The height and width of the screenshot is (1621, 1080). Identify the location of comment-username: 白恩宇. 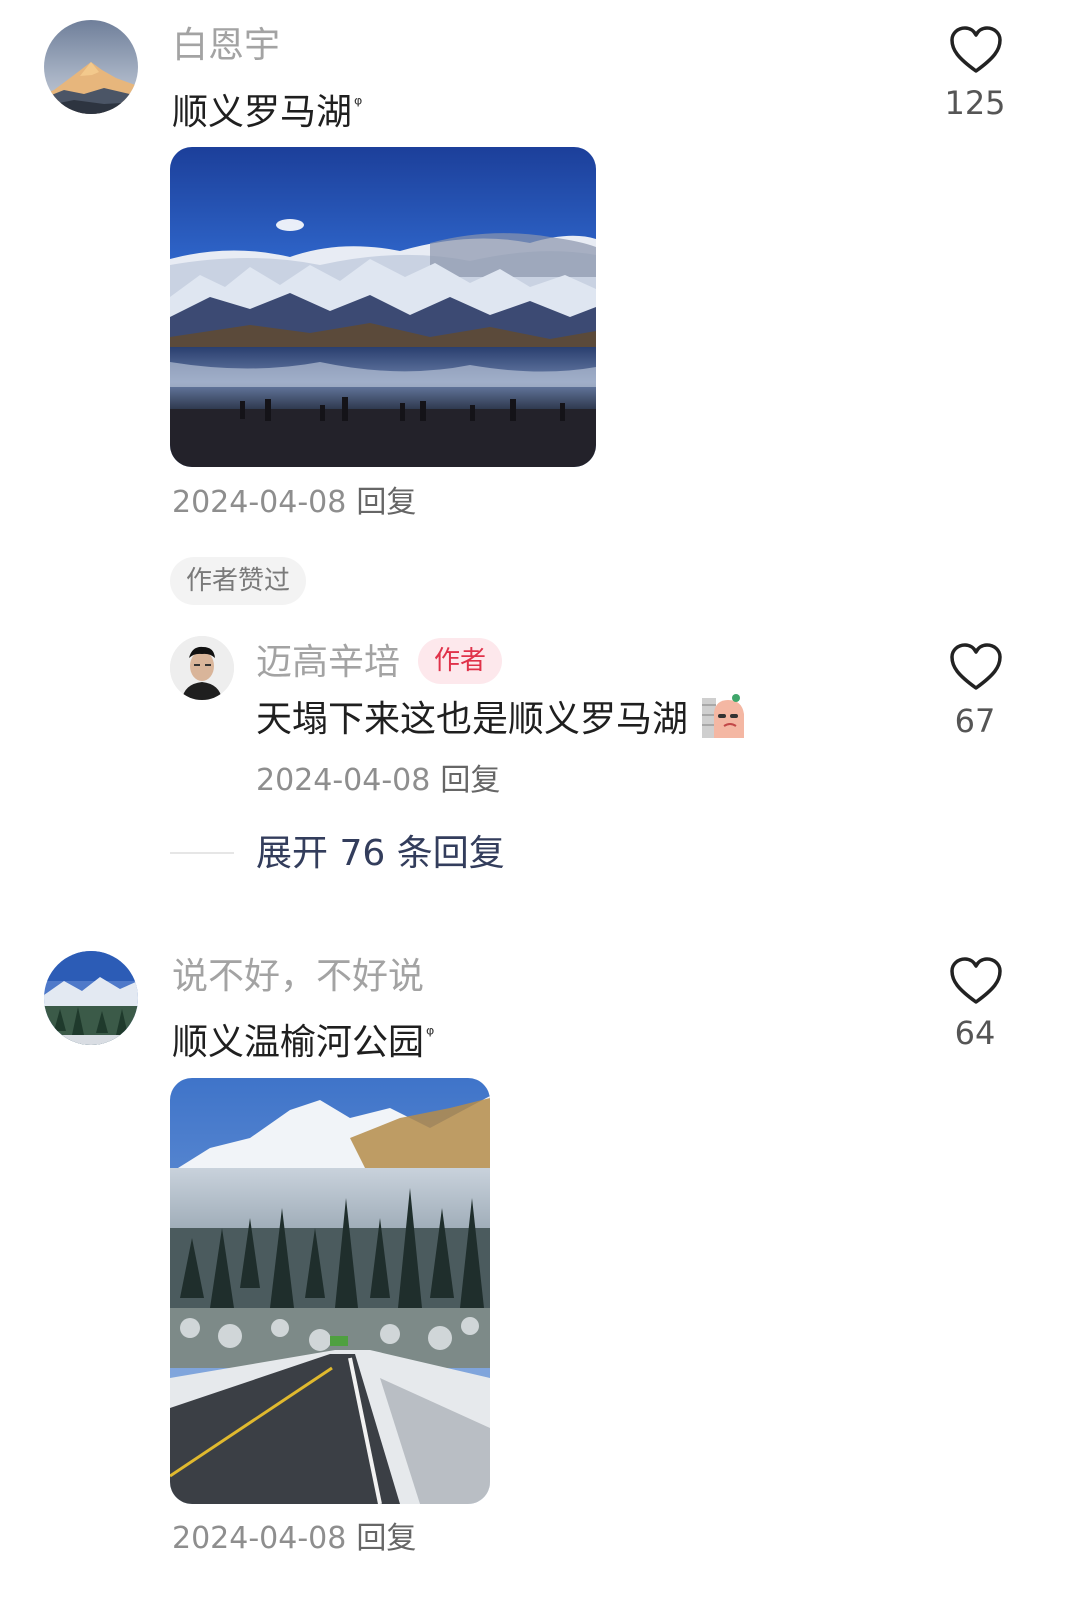
(226, 46).